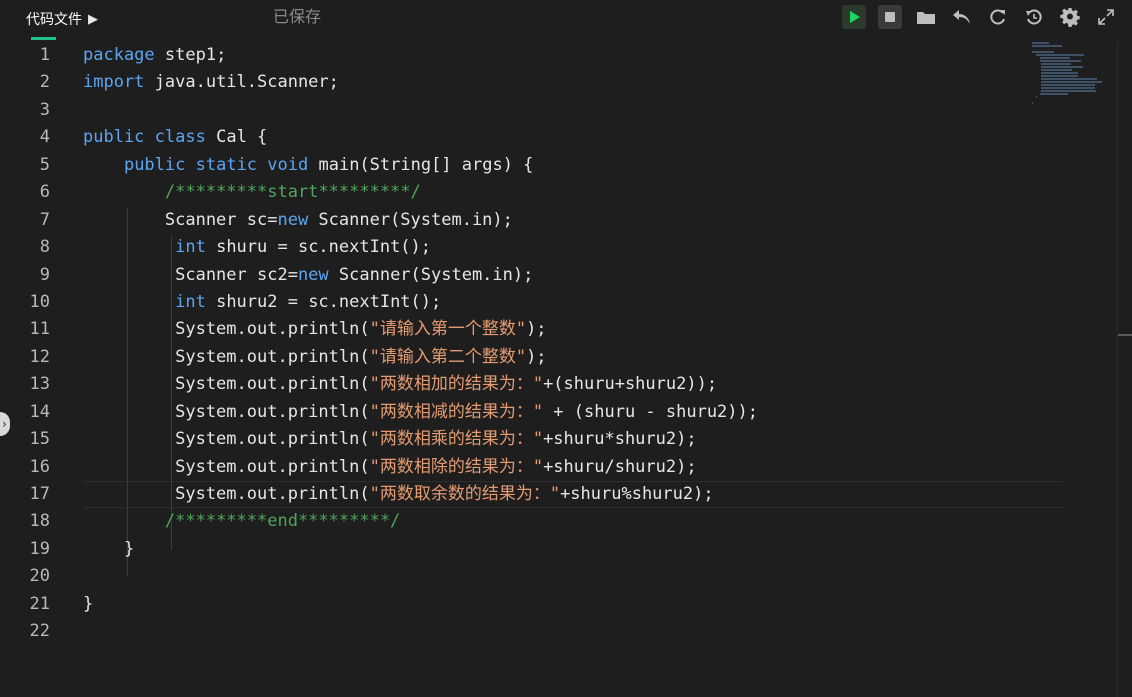  I want to click on tab-active-indicator, so click(43, 38).